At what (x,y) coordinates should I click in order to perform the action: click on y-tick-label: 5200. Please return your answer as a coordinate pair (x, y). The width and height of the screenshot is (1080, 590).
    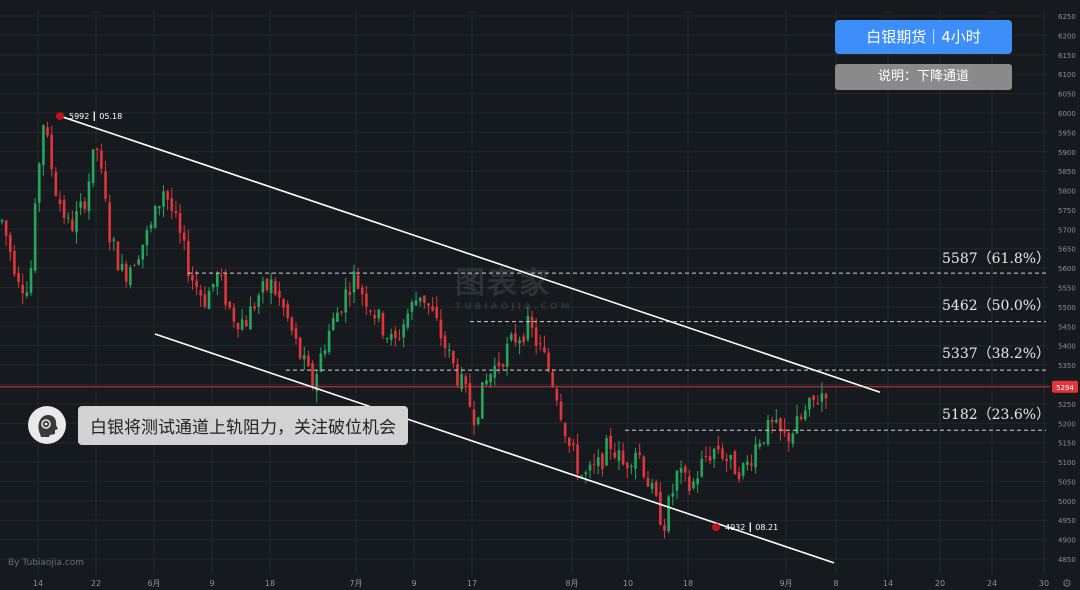
    Looking at the image, I should click on (1067, 424).